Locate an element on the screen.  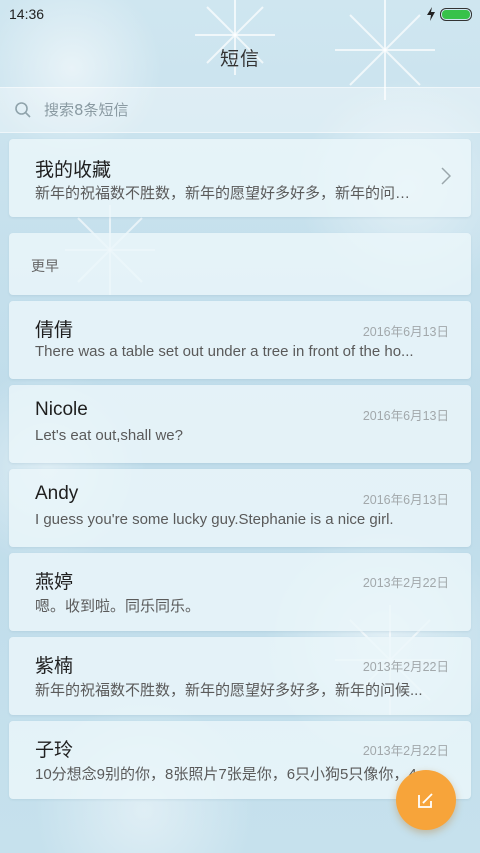
status-icons is located at coordinates (449, 14).